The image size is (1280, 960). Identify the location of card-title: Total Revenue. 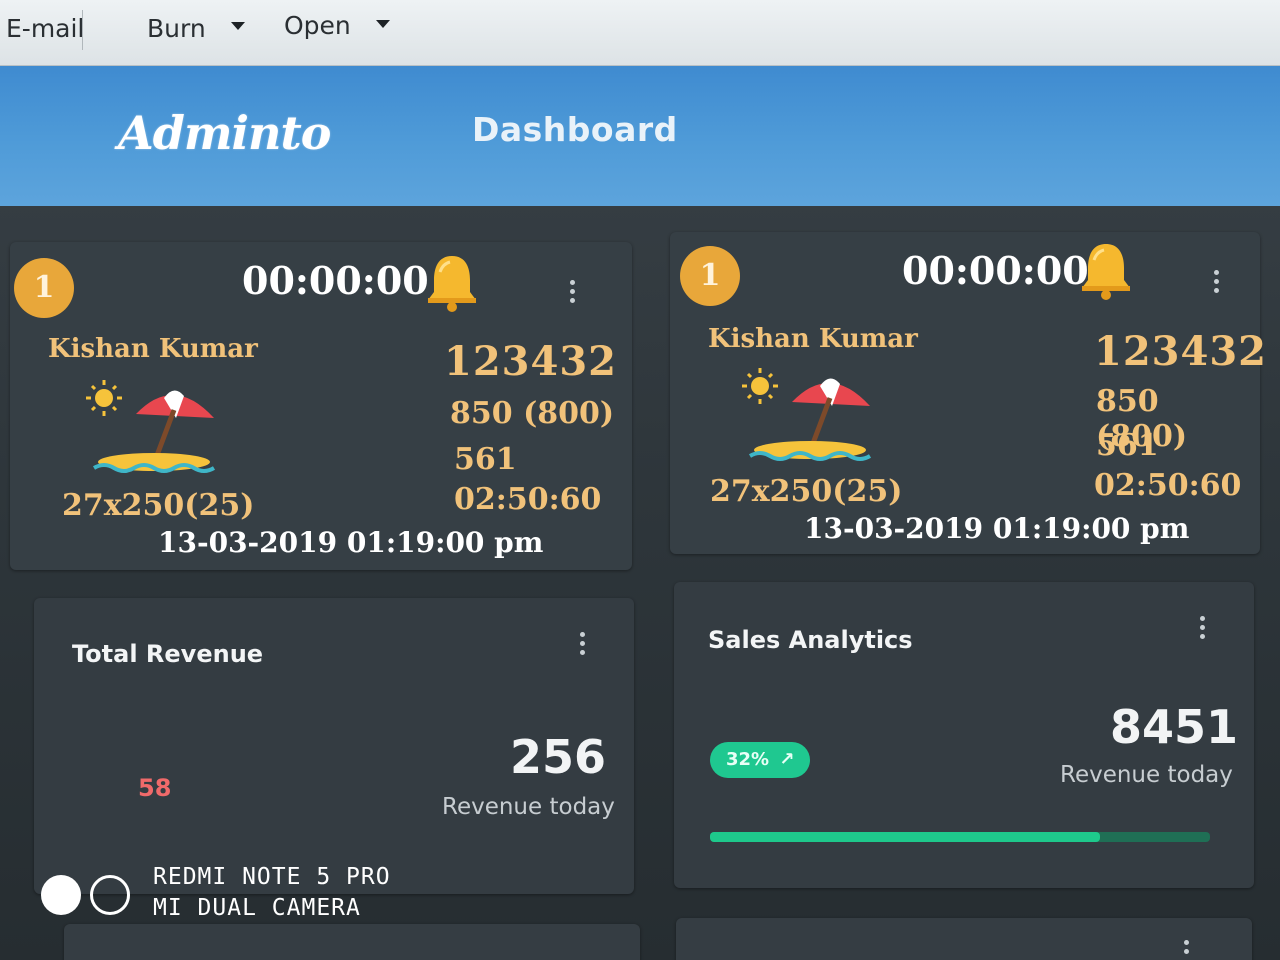
(168, 654).